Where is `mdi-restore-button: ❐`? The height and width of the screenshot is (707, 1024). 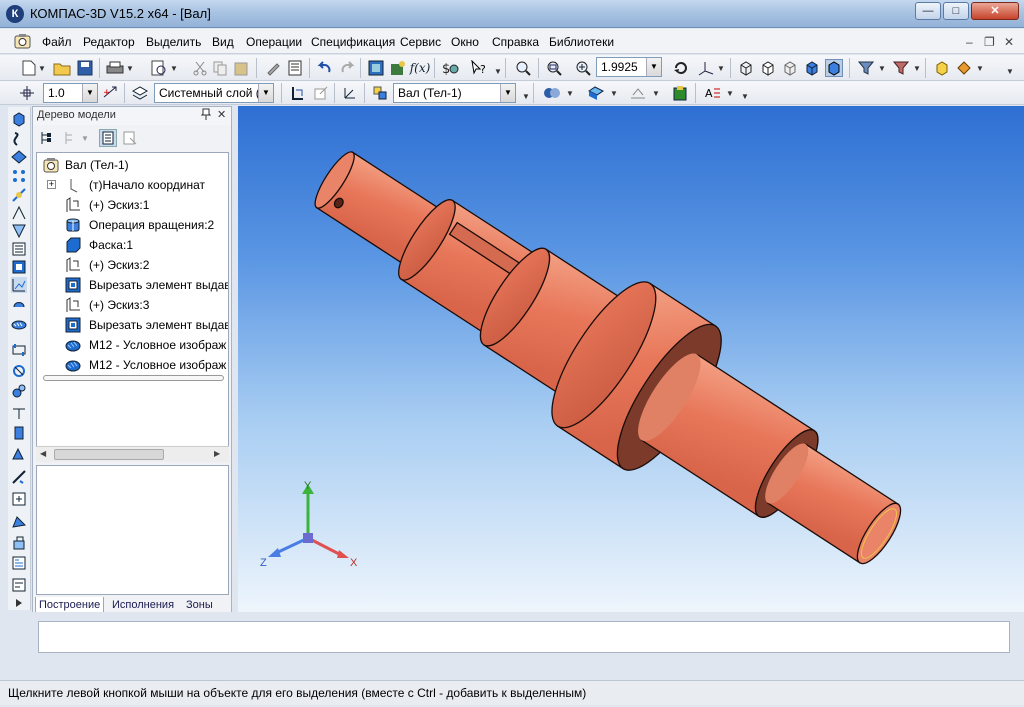 mdi-restore-button: ❐ is located at coordinates (989, 42).